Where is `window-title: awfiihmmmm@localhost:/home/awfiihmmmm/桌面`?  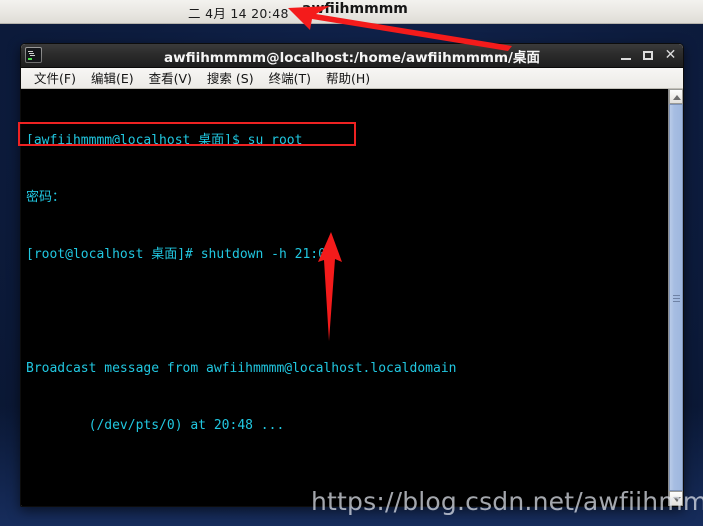
window-title: awfiihmmmm@localhost:/home/awfiihmmmm/桌面 is located at coordinates (351, 58).